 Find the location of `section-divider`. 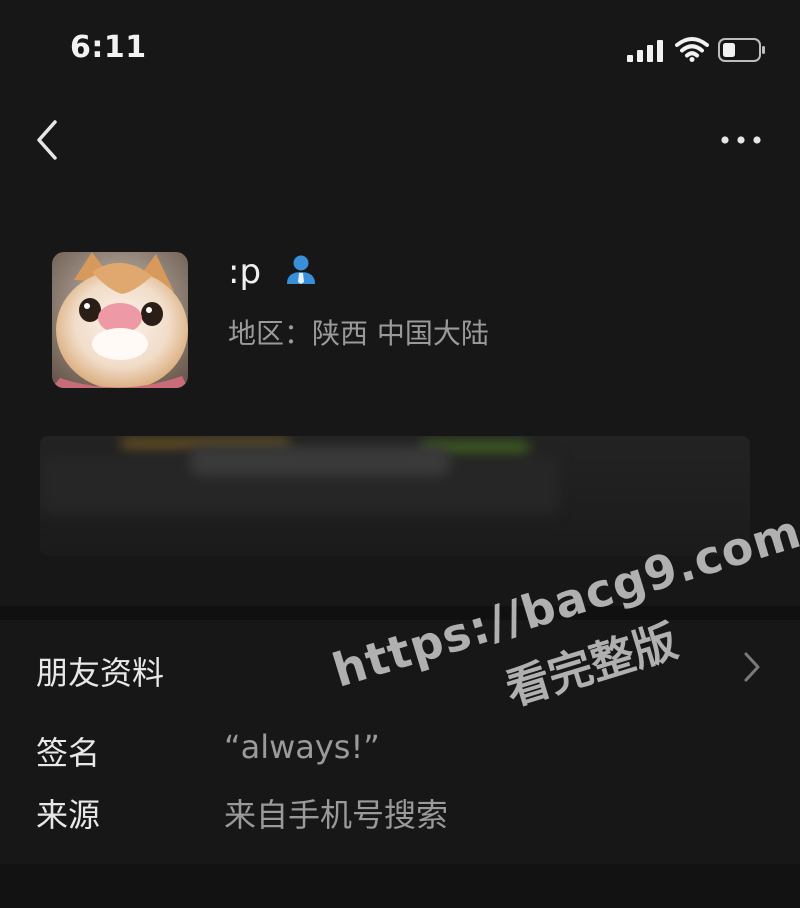

section-divider is located at coordinates (400, 613).